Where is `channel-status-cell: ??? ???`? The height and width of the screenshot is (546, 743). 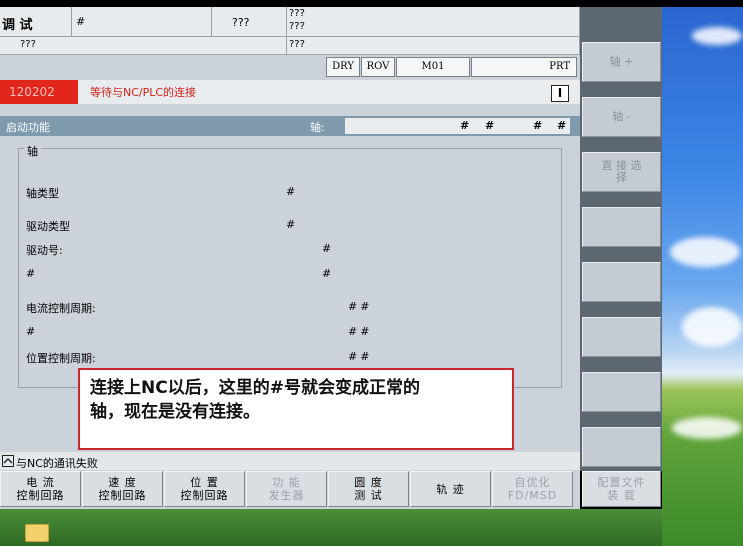 channel-status-cell: ??? ??? is located at coordinates (433, 22).